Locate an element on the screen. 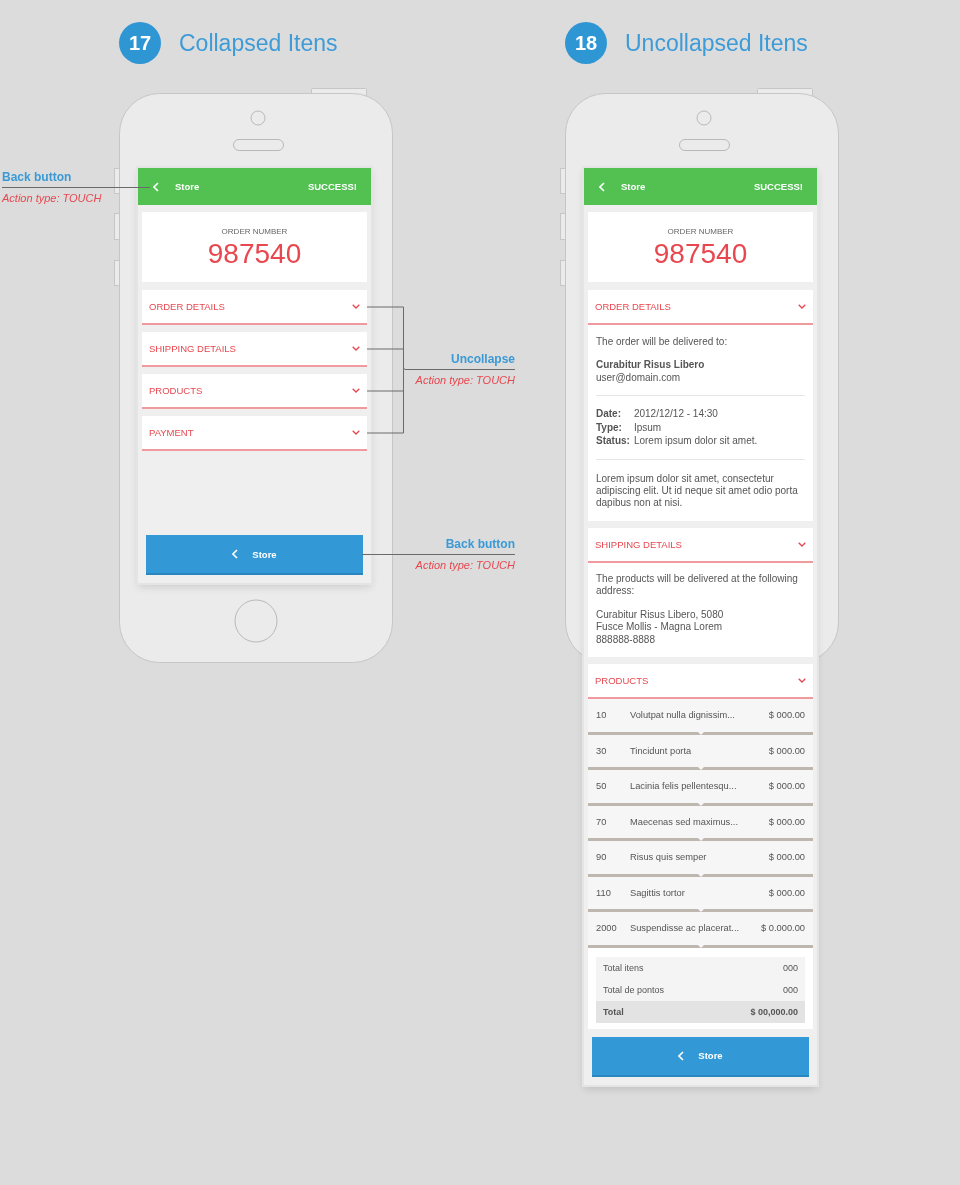  customer-name: Curabitur Risus Libero is located at coordinates (651, 364).